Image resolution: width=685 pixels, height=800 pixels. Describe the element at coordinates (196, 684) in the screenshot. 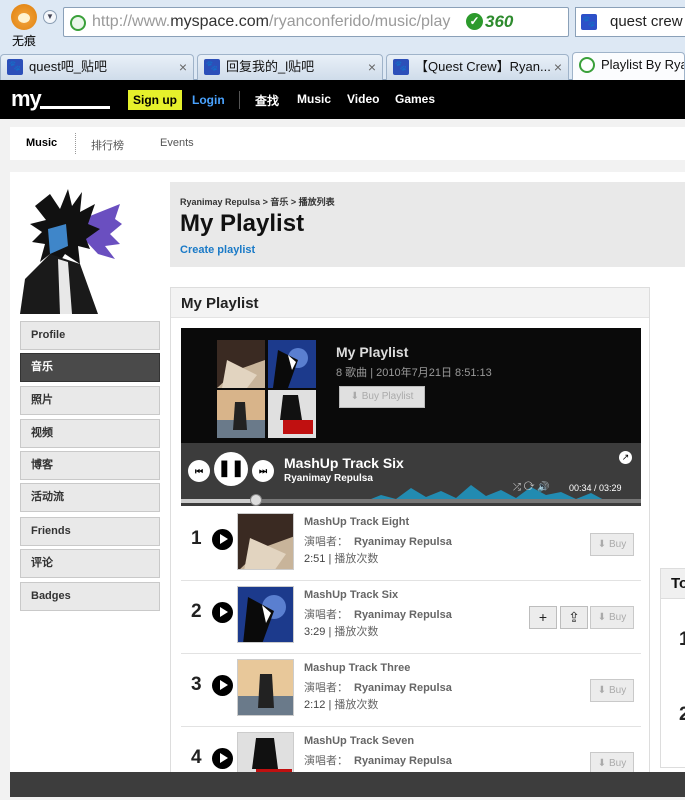

I see `track-number: 3` at that location.